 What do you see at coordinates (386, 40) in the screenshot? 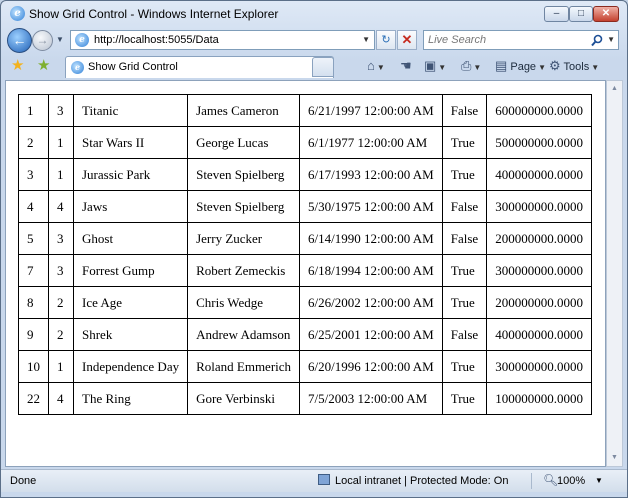
I see `refresh-button: ↻` at bounding box center [386, 40].